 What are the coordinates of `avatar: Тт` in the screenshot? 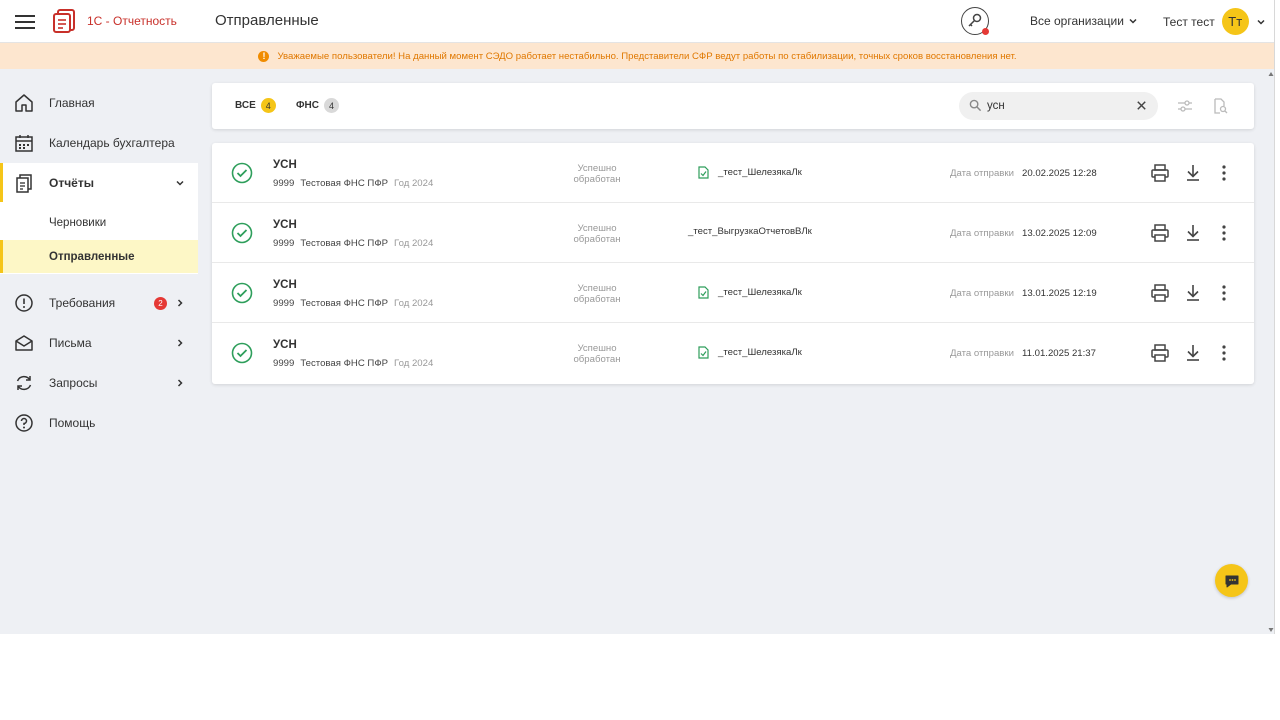 It's located at (1235, 21).